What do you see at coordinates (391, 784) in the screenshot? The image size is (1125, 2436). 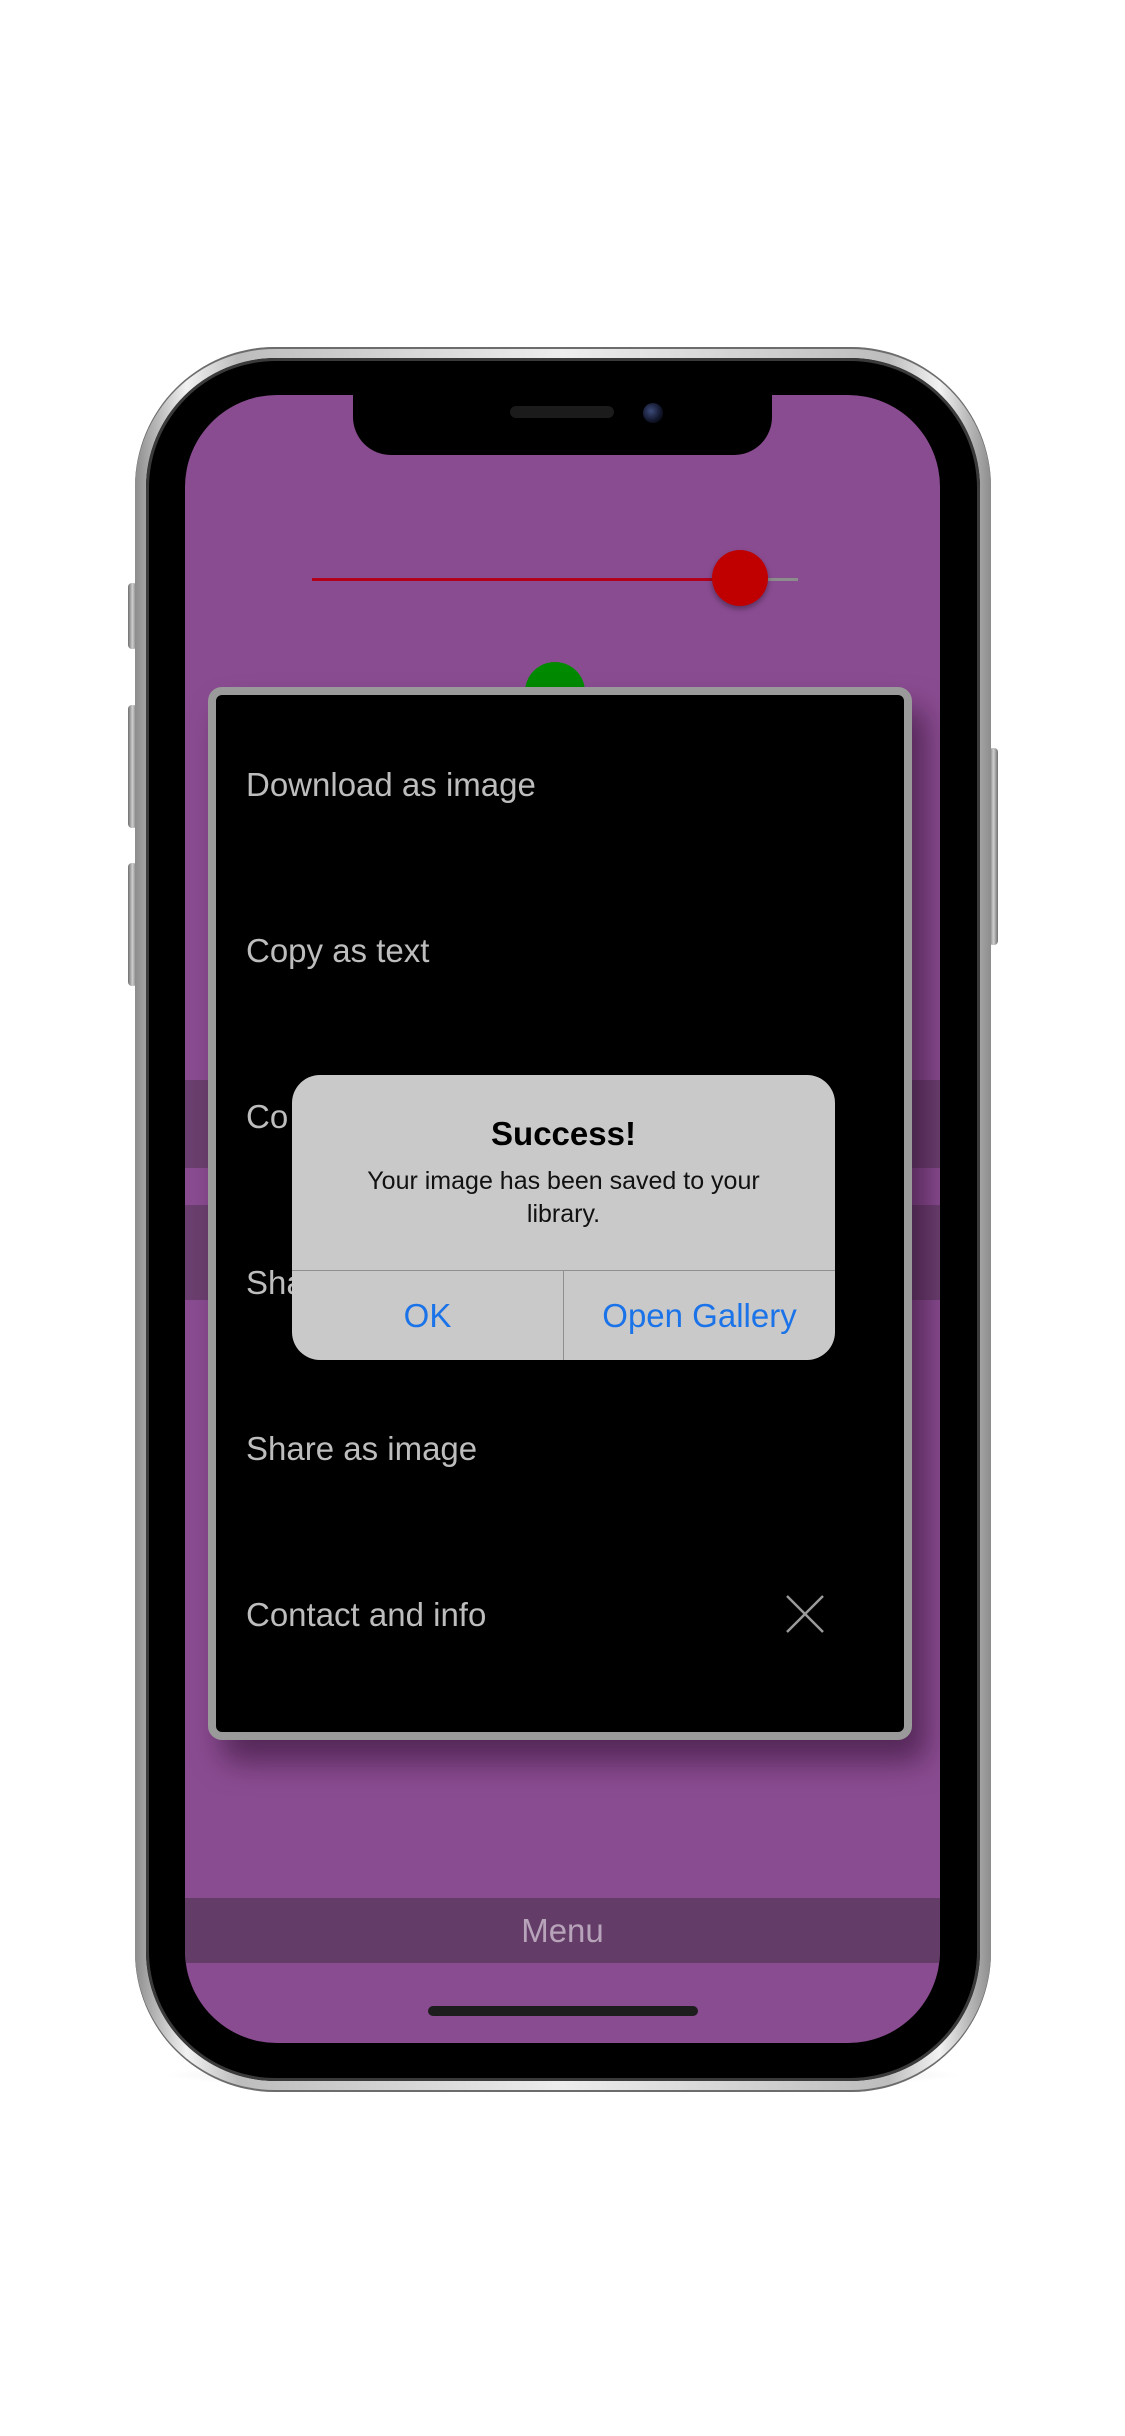 I see `menu-item-label: Download as image` at bounding box center [391, 784].